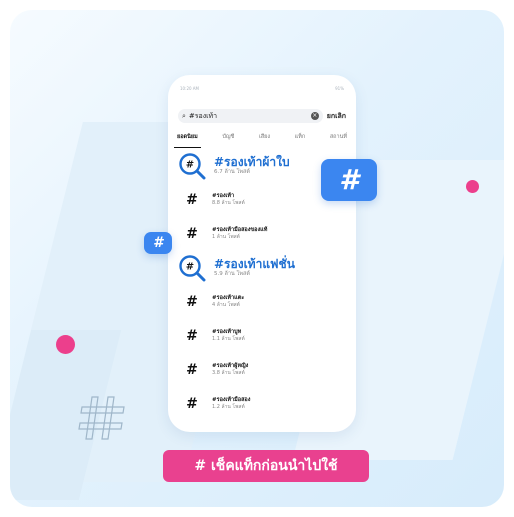  What do you see at coordinates (339, 88) in the screenshot?
I see `status-battery: 91%` at bounding box center [339, 88].